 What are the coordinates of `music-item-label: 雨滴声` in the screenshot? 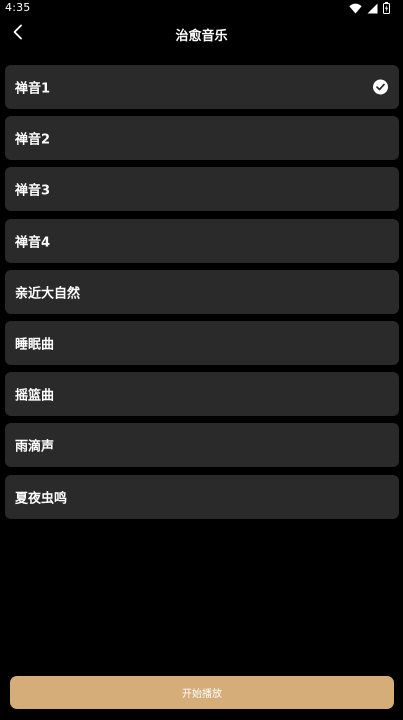 It's located at (35, 447).